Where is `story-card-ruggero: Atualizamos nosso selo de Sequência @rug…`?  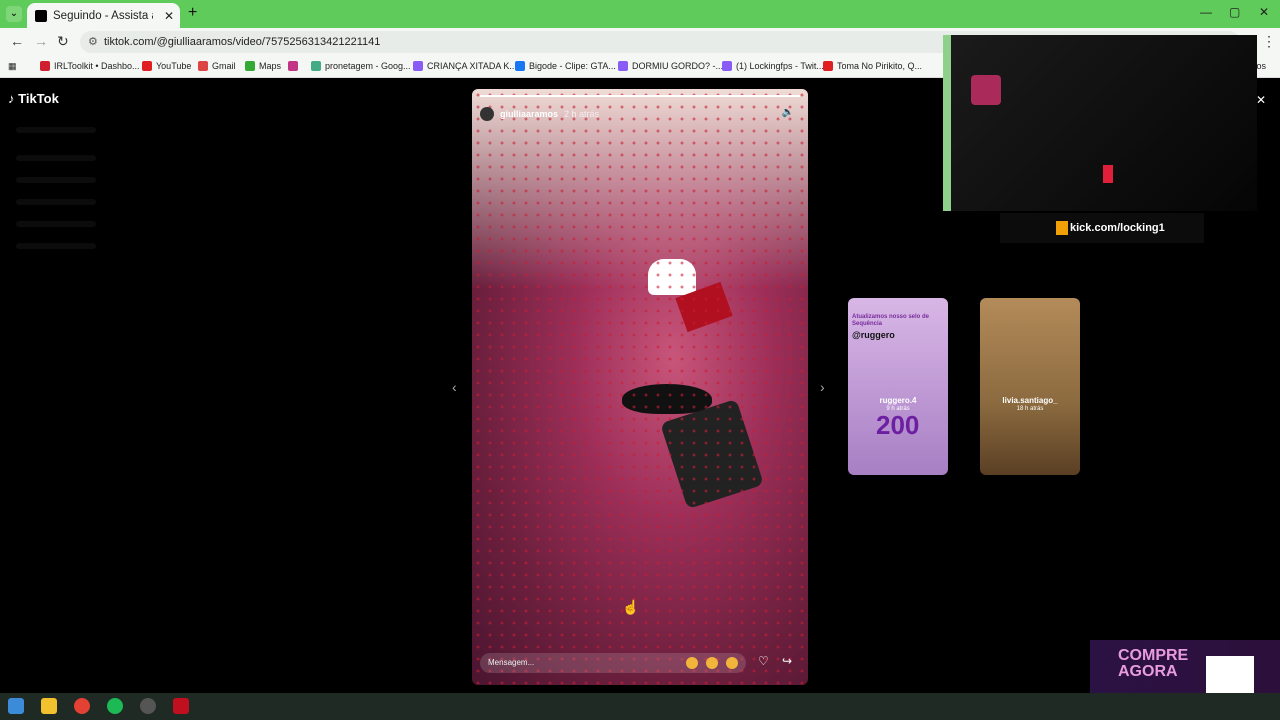
story-card-ruggero: Atualizamos nosso selo de Sequência @rug… is located at coordinates (898, 386).